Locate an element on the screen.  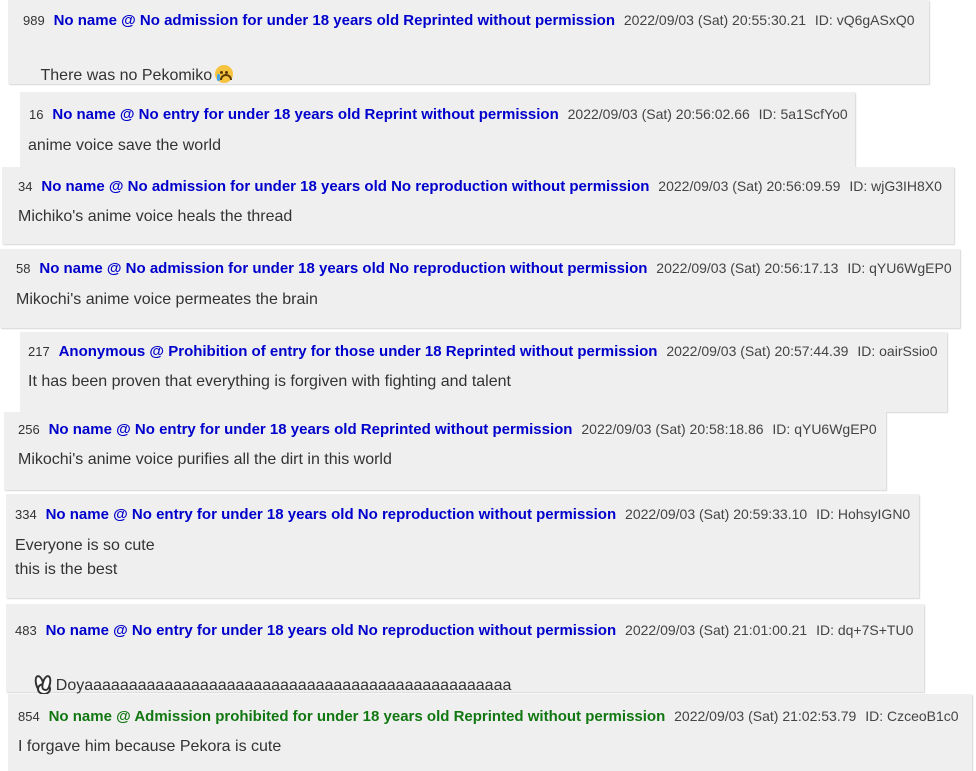
poster-id: ID: HohsyIGN0 is located at coordinates (863, 514).